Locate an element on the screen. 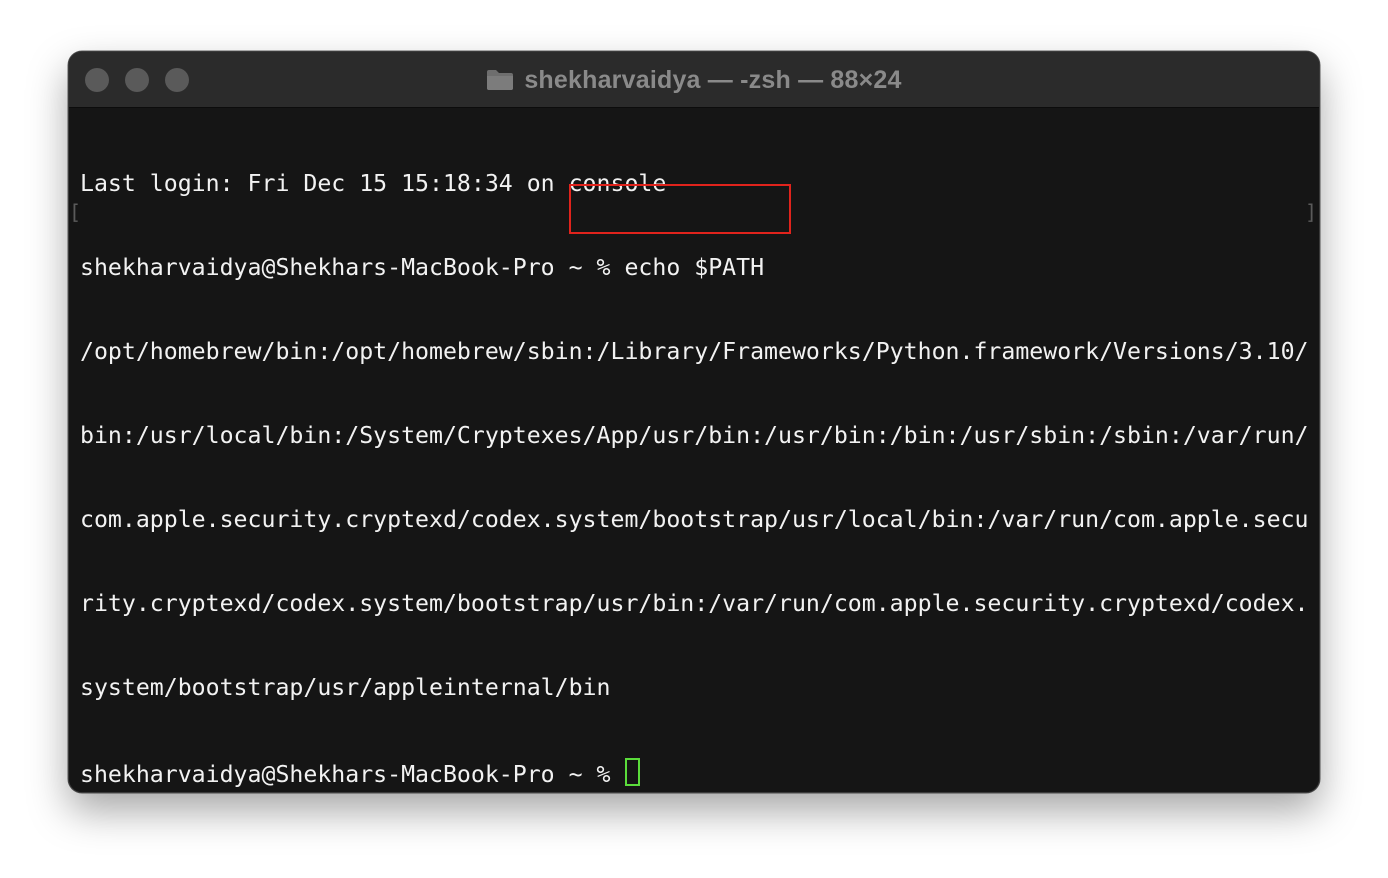 Image resolution: width=1388 pixels, height=878 pixels. text-cursor is located at coordinates (633, 772).